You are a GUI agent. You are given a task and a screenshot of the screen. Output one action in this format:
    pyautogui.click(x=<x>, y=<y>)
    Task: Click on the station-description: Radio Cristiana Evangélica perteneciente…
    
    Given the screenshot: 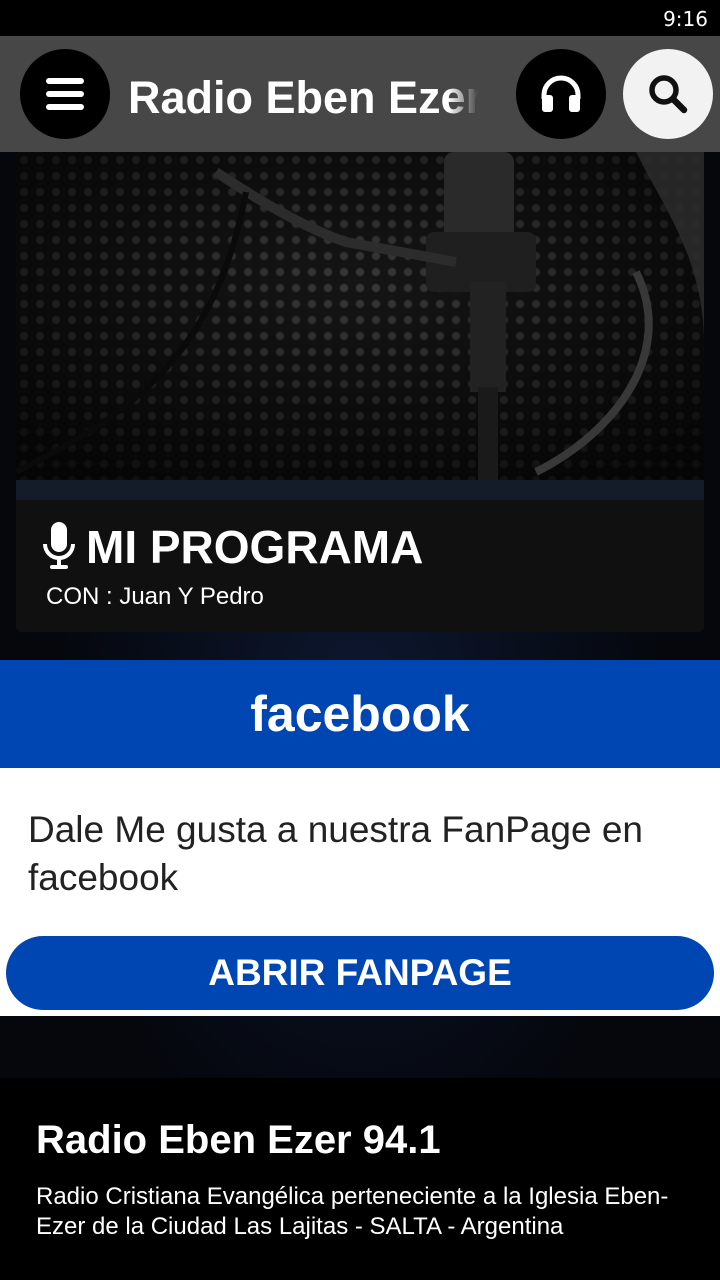 What is the action you would take?
    pyautogui.click(x=352, y=1211)
    